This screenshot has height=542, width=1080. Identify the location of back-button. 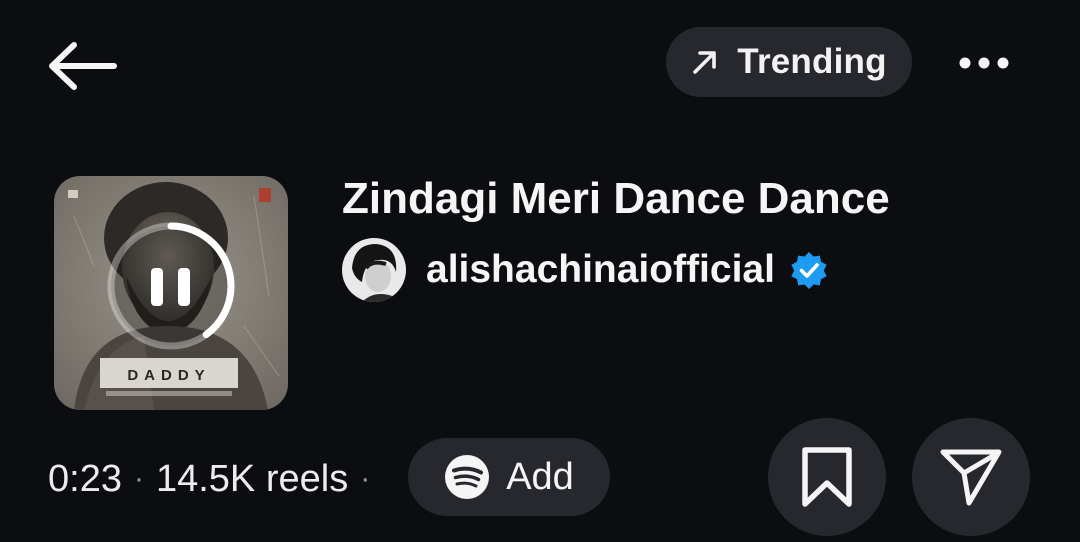
(84, 66).